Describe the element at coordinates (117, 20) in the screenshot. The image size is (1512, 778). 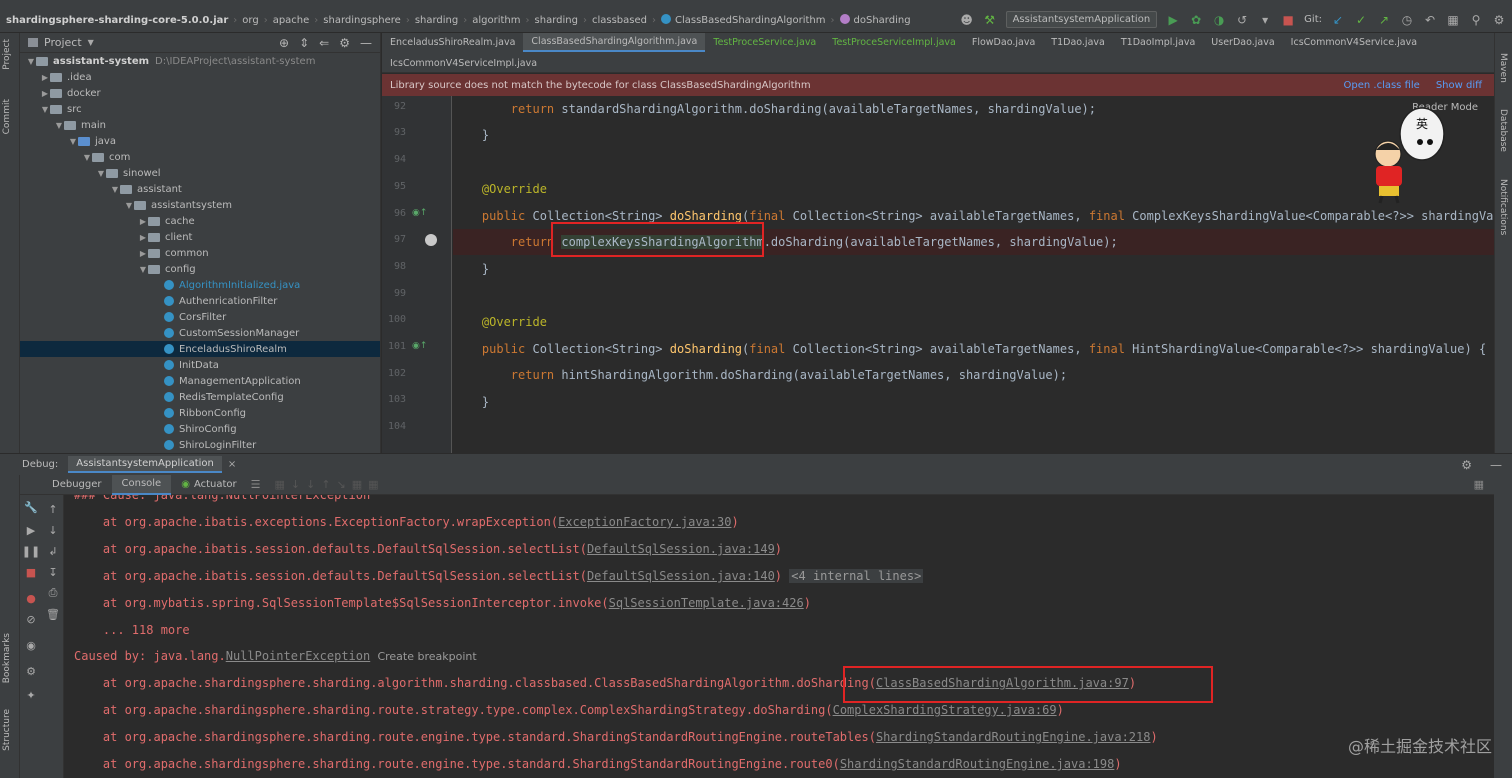
I see `breadcrumb-jar: shardingsphere-sharding-core-5.0.0.jar` at that location.